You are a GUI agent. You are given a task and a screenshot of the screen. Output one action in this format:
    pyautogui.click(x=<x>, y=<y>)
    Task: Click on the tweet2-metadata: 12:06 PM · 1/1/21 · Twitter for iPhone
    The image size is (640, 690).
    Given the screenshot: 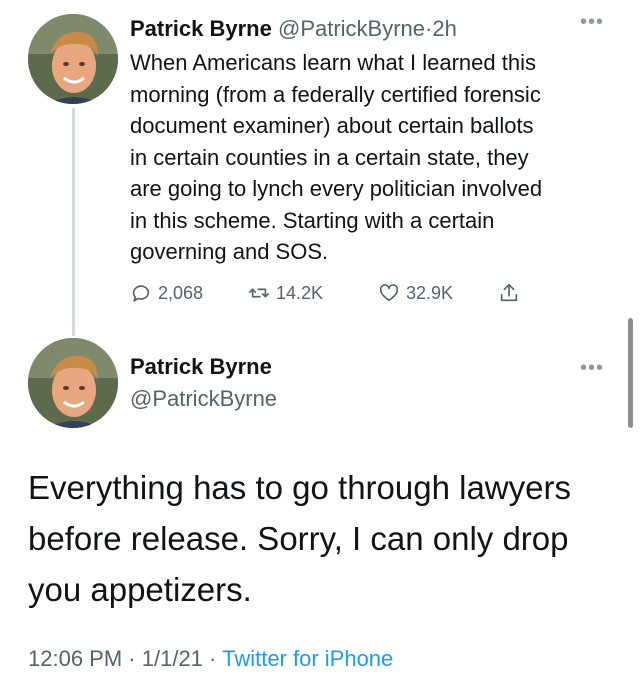 What is the action you would take?
    pyautogui.click(x=210, y=659)
    